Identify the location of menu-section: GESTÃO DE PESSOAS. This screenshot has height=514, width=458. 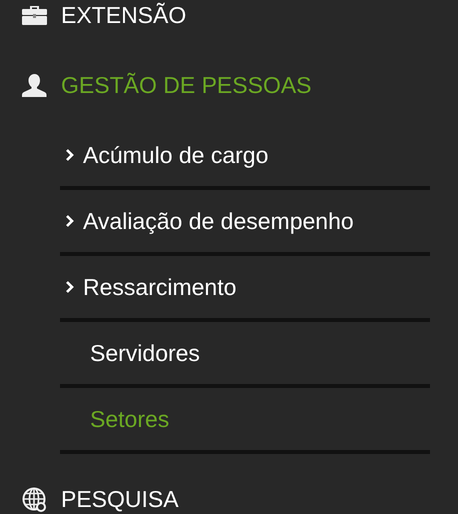
(156, 85).